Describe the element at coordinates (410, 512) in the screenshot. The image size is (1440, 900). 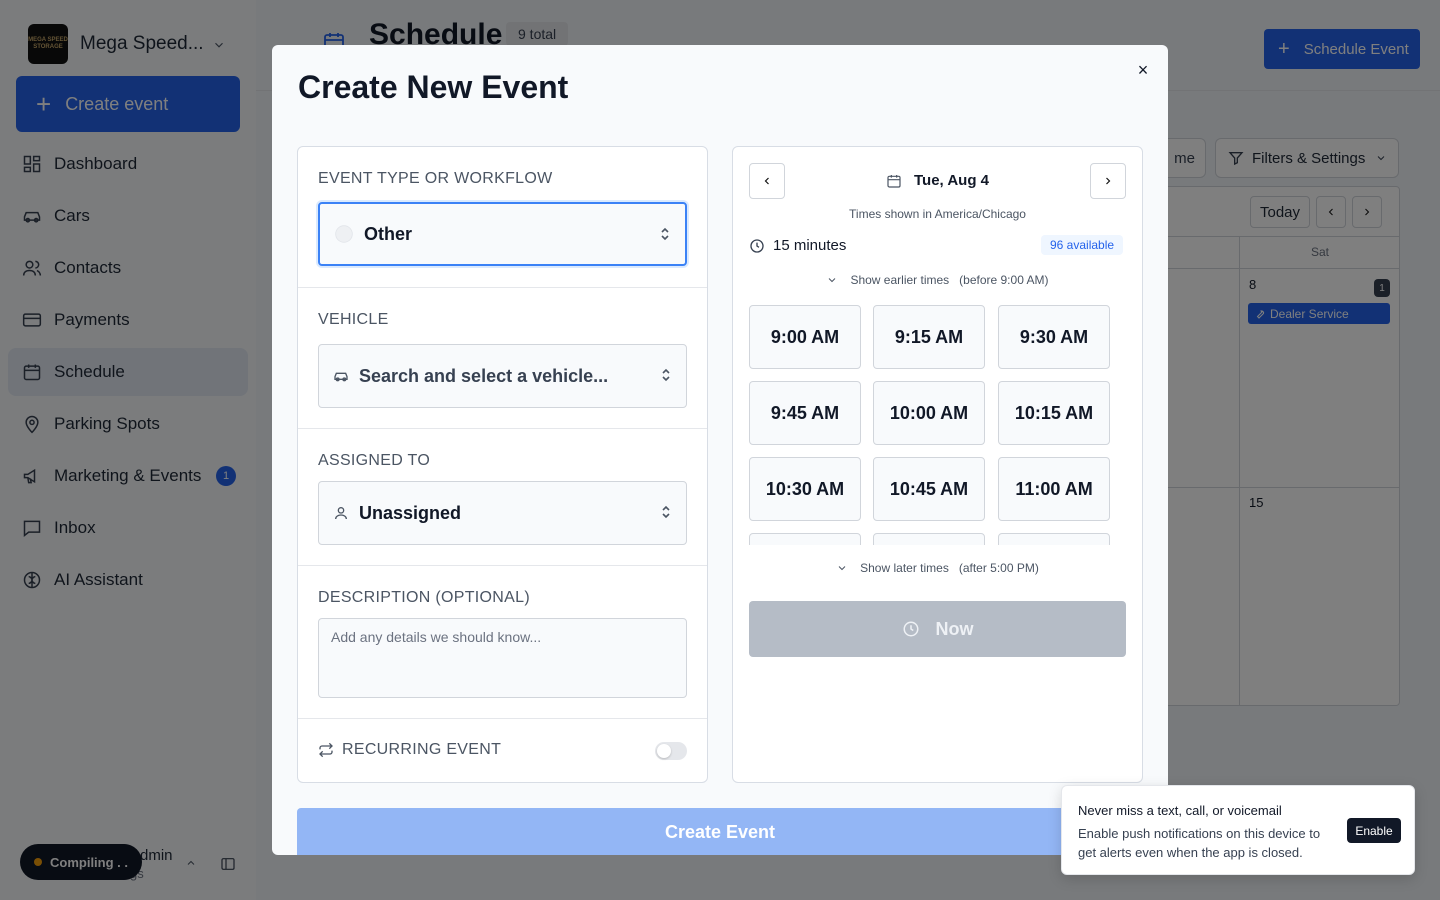
I see `assignee-value: Unassigned` at that location.